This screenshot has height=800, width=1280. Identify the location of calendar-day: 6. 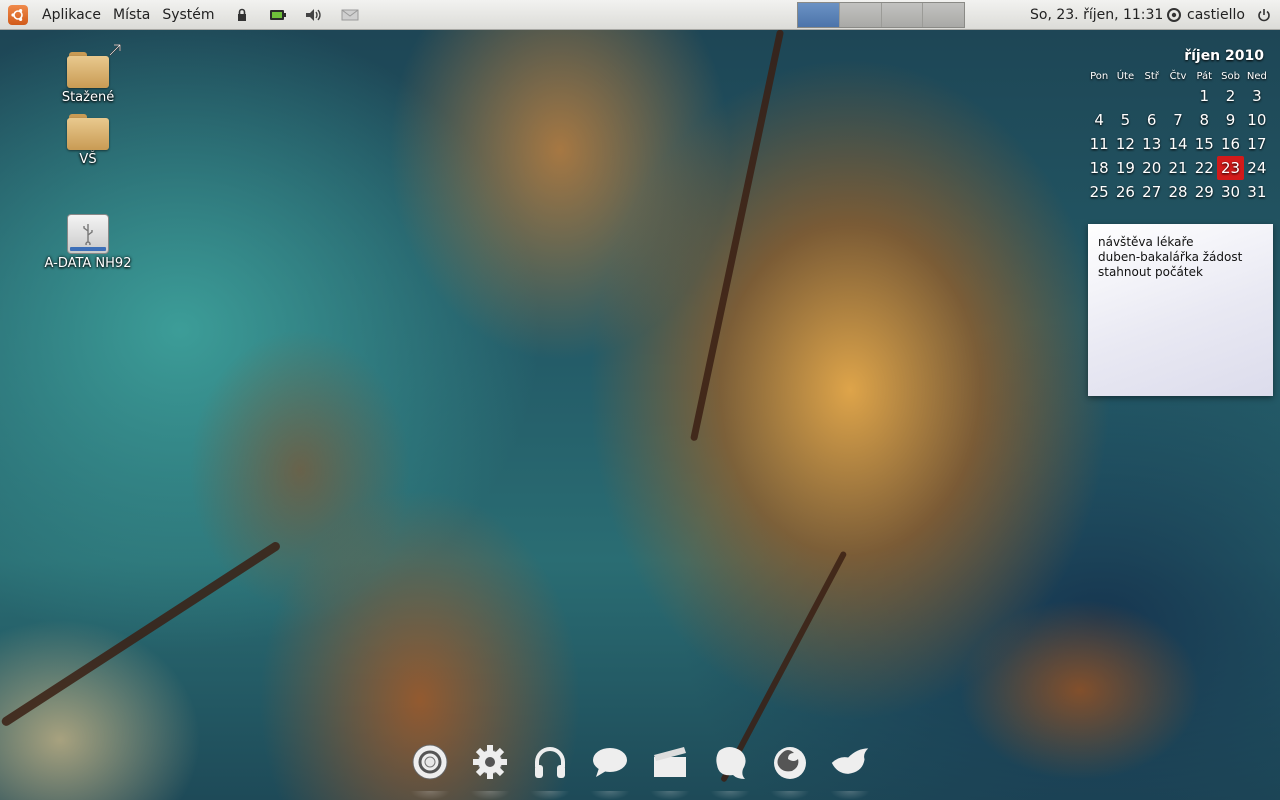
(1152, 120).